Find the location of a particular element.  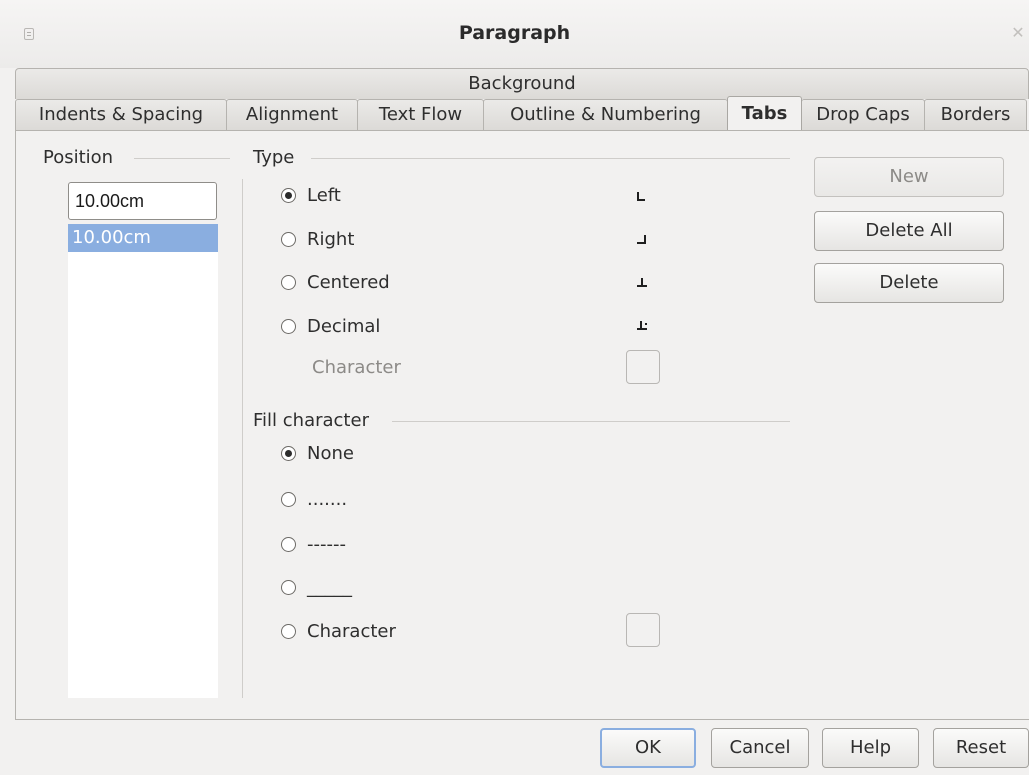

position-label: Position is located at coordinates (78, 157).